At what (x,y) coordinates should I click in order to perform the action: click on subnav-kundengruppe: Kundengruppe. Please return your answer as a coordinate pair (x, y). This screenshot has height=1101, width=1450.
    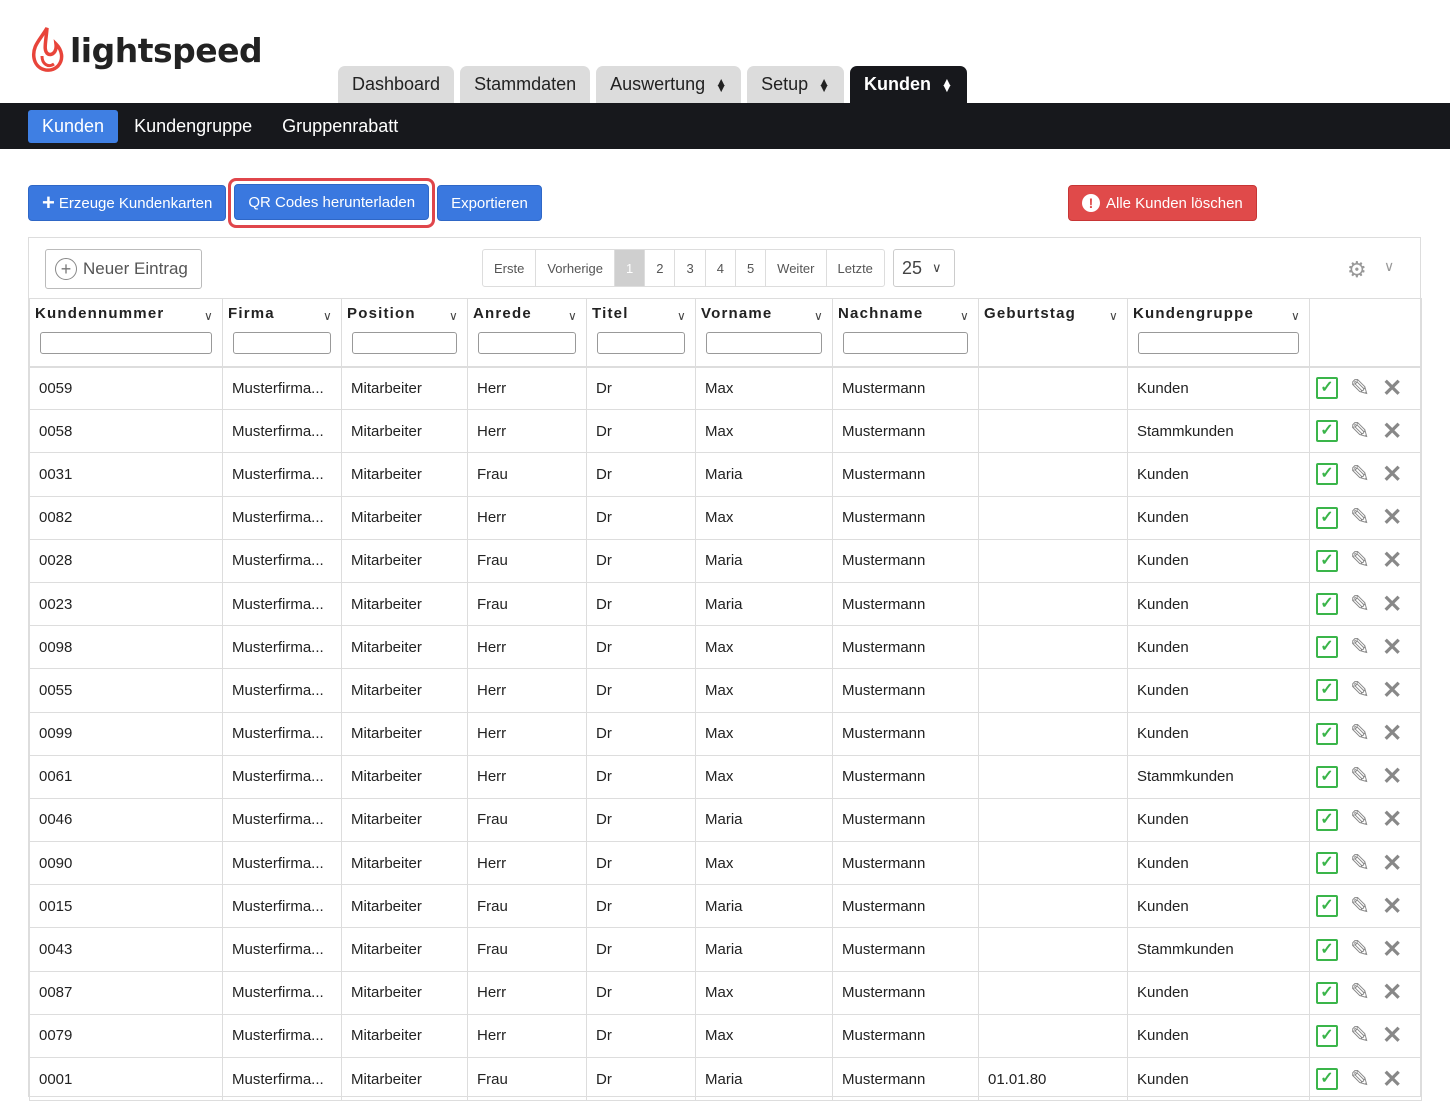
    Looking at the image, I should click on (193, 126).